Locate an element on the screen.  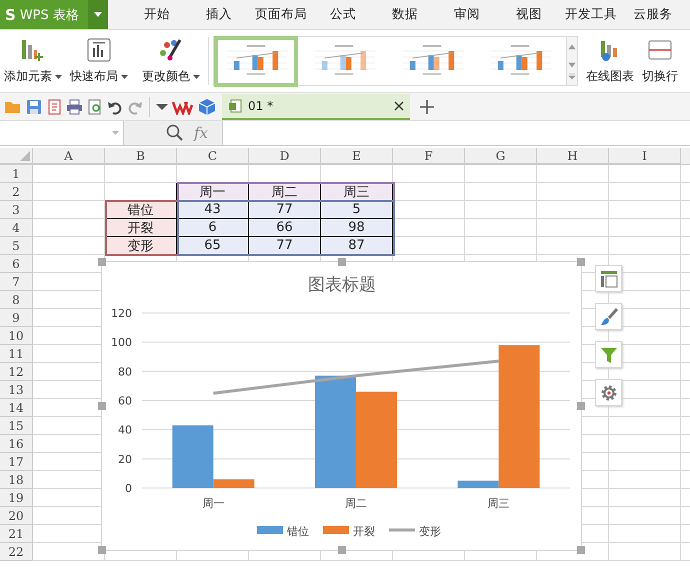
menu-tab: 开发工具 is located at coordinates (591, 14).